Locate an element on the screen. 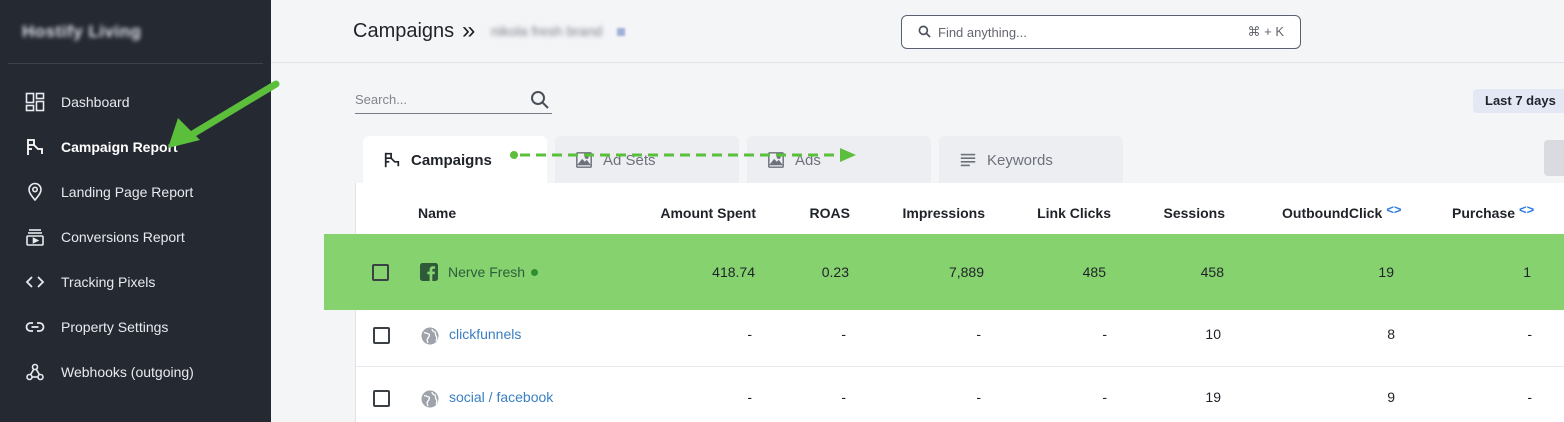 The height and width of the screenshot is (422, 1564). sidebar-item-label: Tracking Pixels is located at coordinates (108, 281).